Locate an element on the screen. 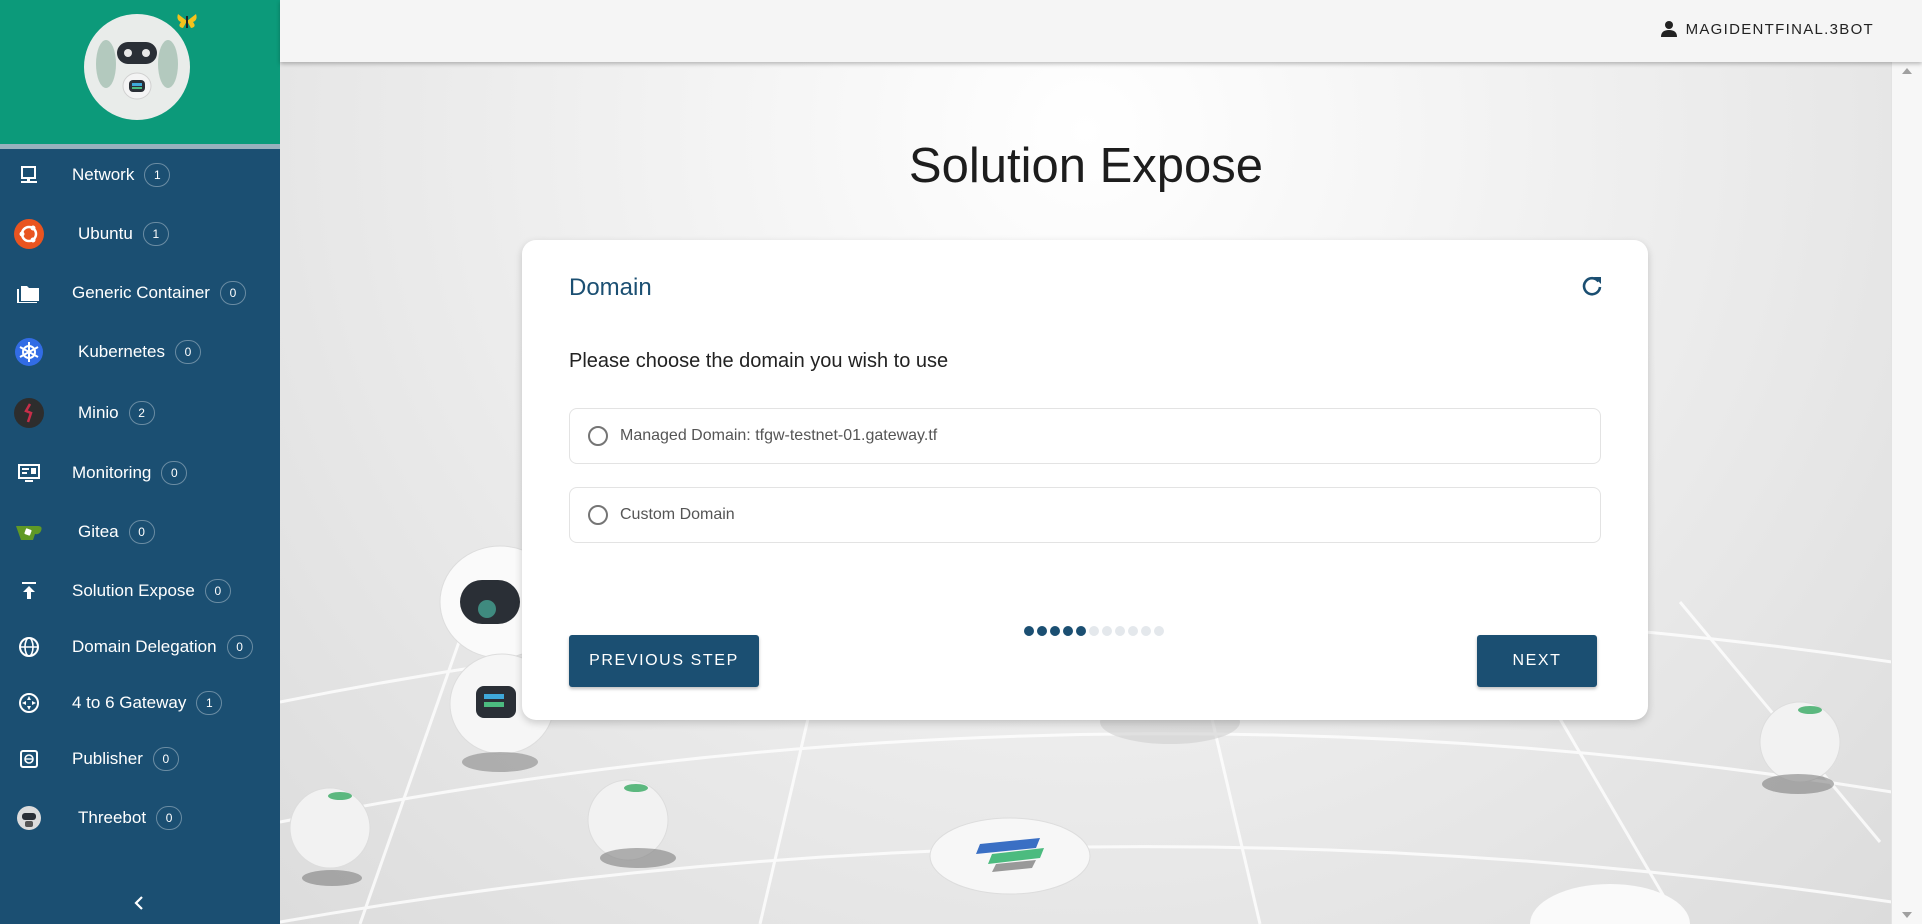 This screenshot has height=924, width=1922. step-progress-dots is located at coordinates (1095, 631).